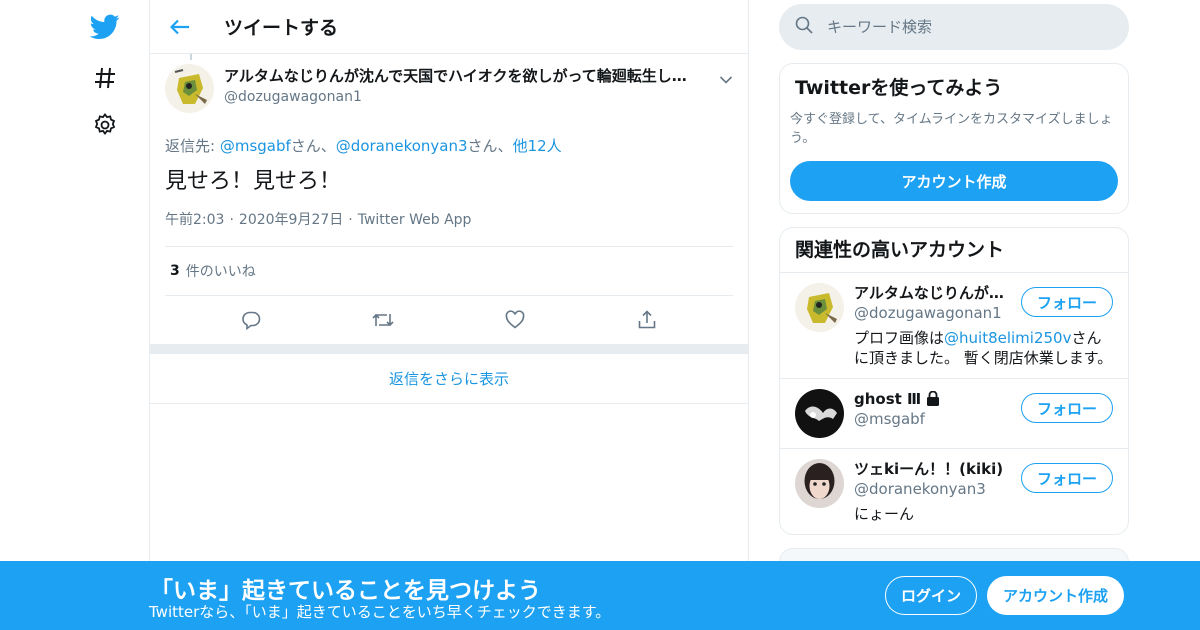 The height and width of the screenshot is (630, 1200). Describe the element at coordinates (951, 129) in the screenshot. I see `signup-card-desc: 今すぐ登録して、タイムラインをカスタマイズしましょう。` at that location.